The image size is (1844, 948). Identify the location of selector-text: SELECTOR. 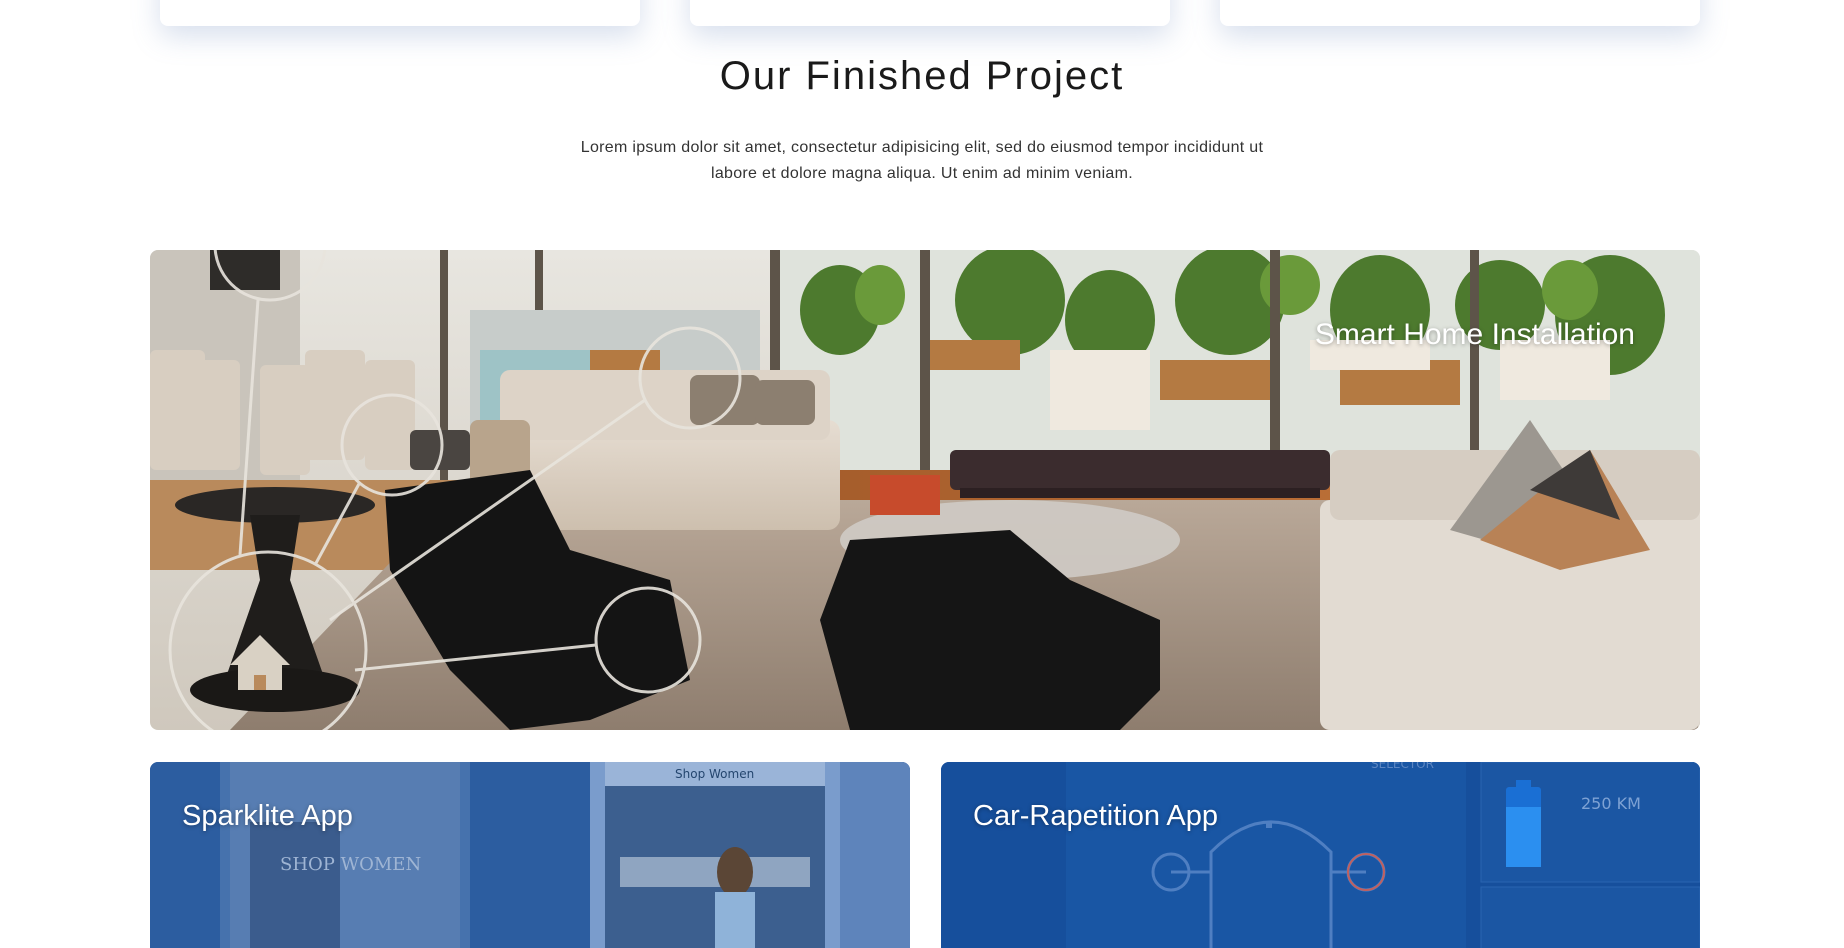
(1402, 766).